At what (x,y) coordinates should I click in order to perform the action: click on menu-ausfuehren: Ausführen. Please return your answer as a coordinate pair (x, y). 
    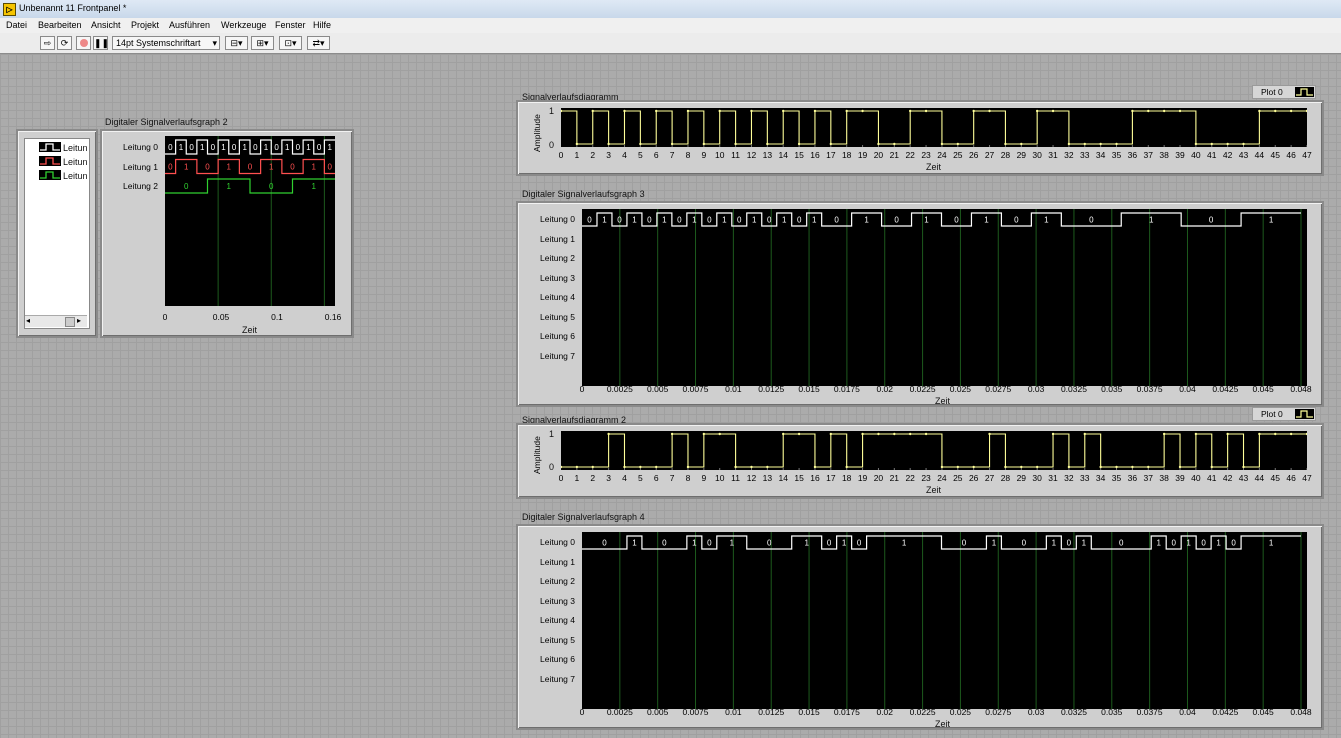
    Looking at the image, I should click on (189, 25).